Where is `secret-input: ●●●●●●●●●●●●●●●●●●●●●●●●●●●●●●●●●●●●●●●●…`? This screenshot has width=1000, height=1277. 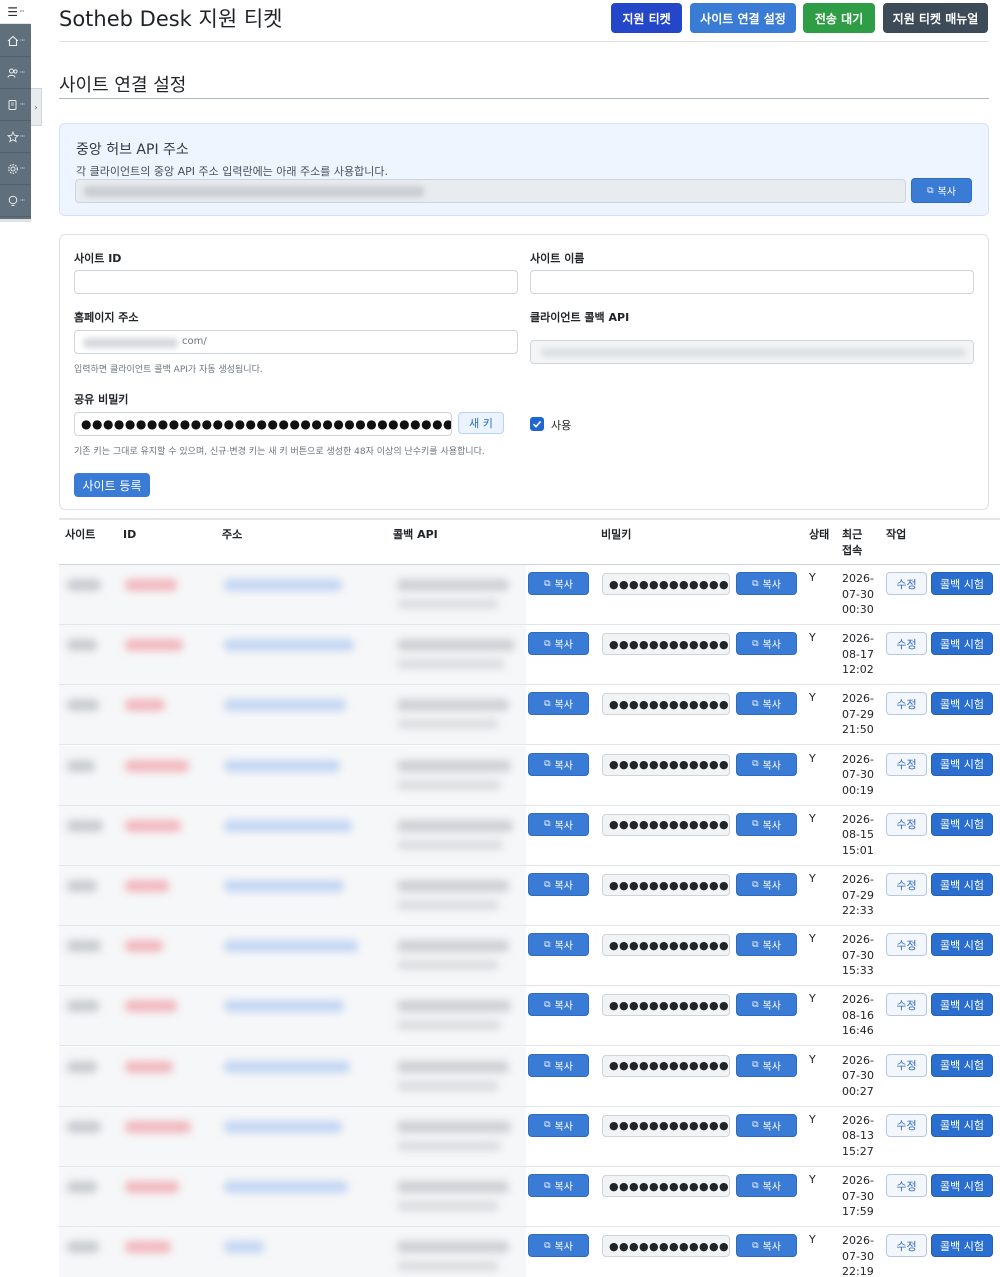
secret-input: ●●●●●●●●●●●●●●●●●●●●●●●●●●●●●●●●●●●●●●●●… is located at coordinates (263, 424).